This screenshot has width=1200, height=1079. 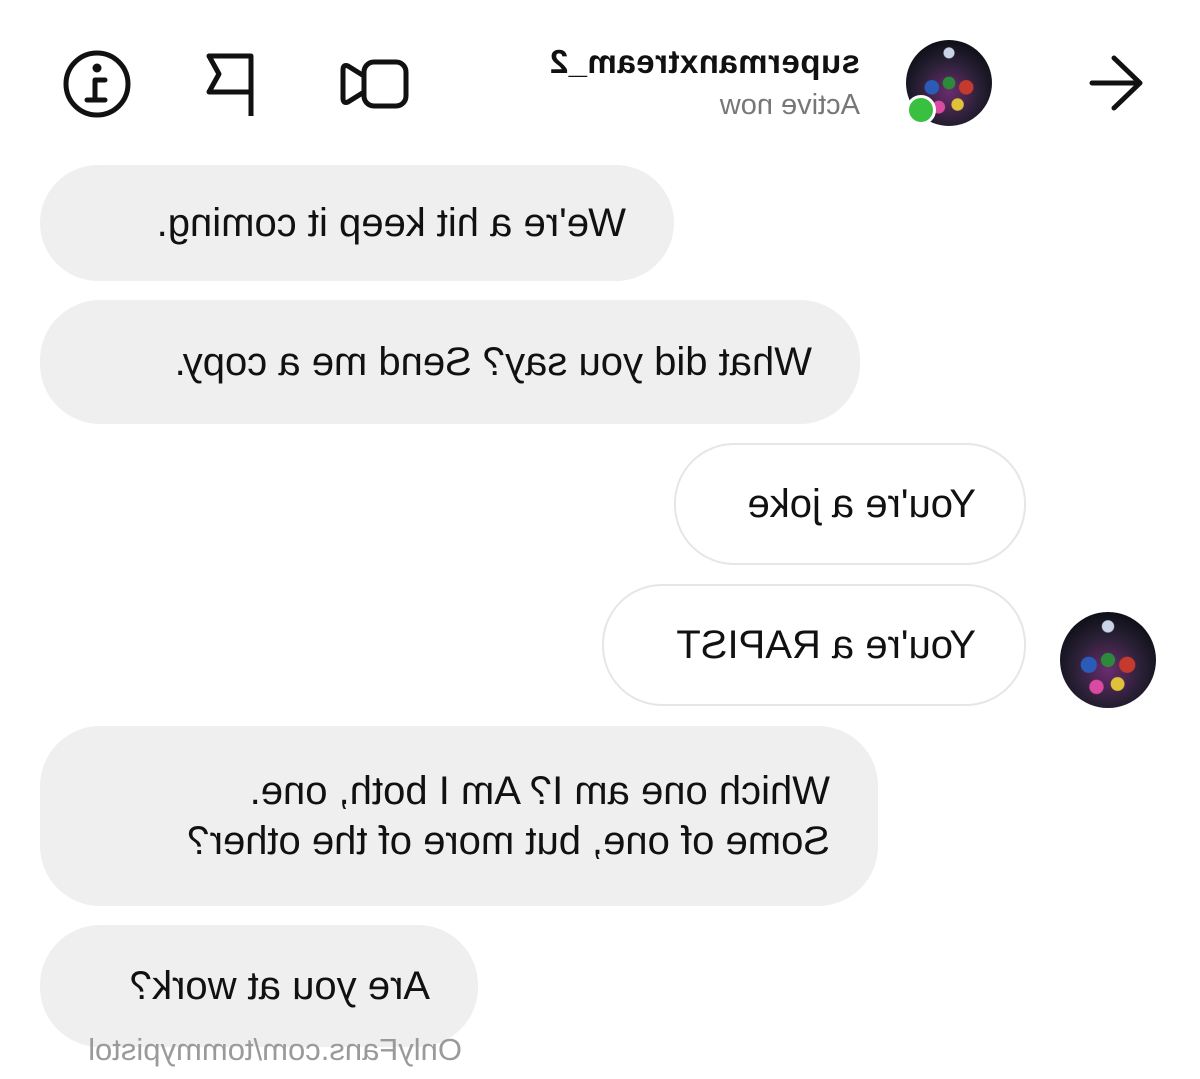 I want to click on message-received: What did you say? Send me a copy., so click(x=450, y=362).